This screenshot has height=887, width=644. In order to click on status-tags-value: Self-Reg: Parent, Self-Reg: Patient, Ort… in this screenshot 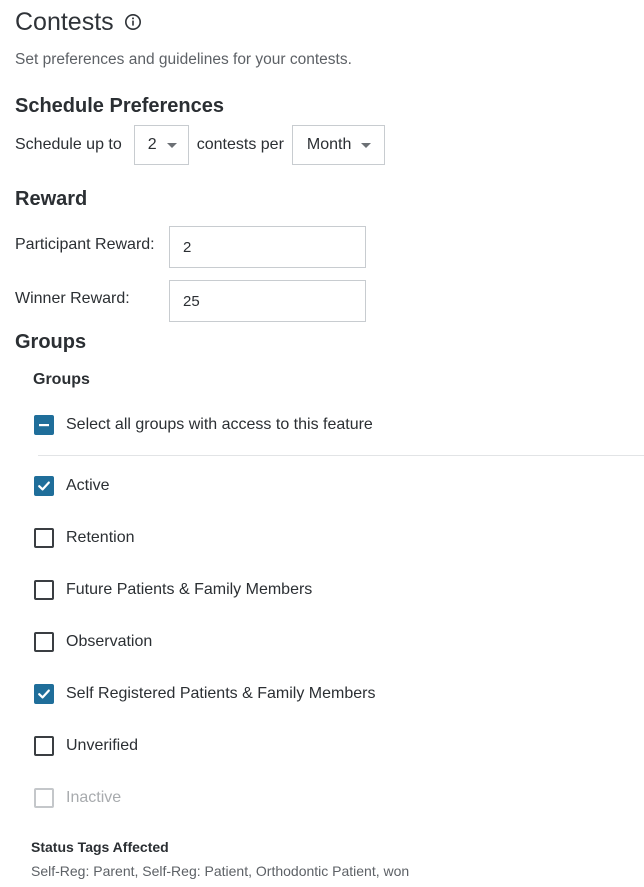, I will do `click(220, 871)`.